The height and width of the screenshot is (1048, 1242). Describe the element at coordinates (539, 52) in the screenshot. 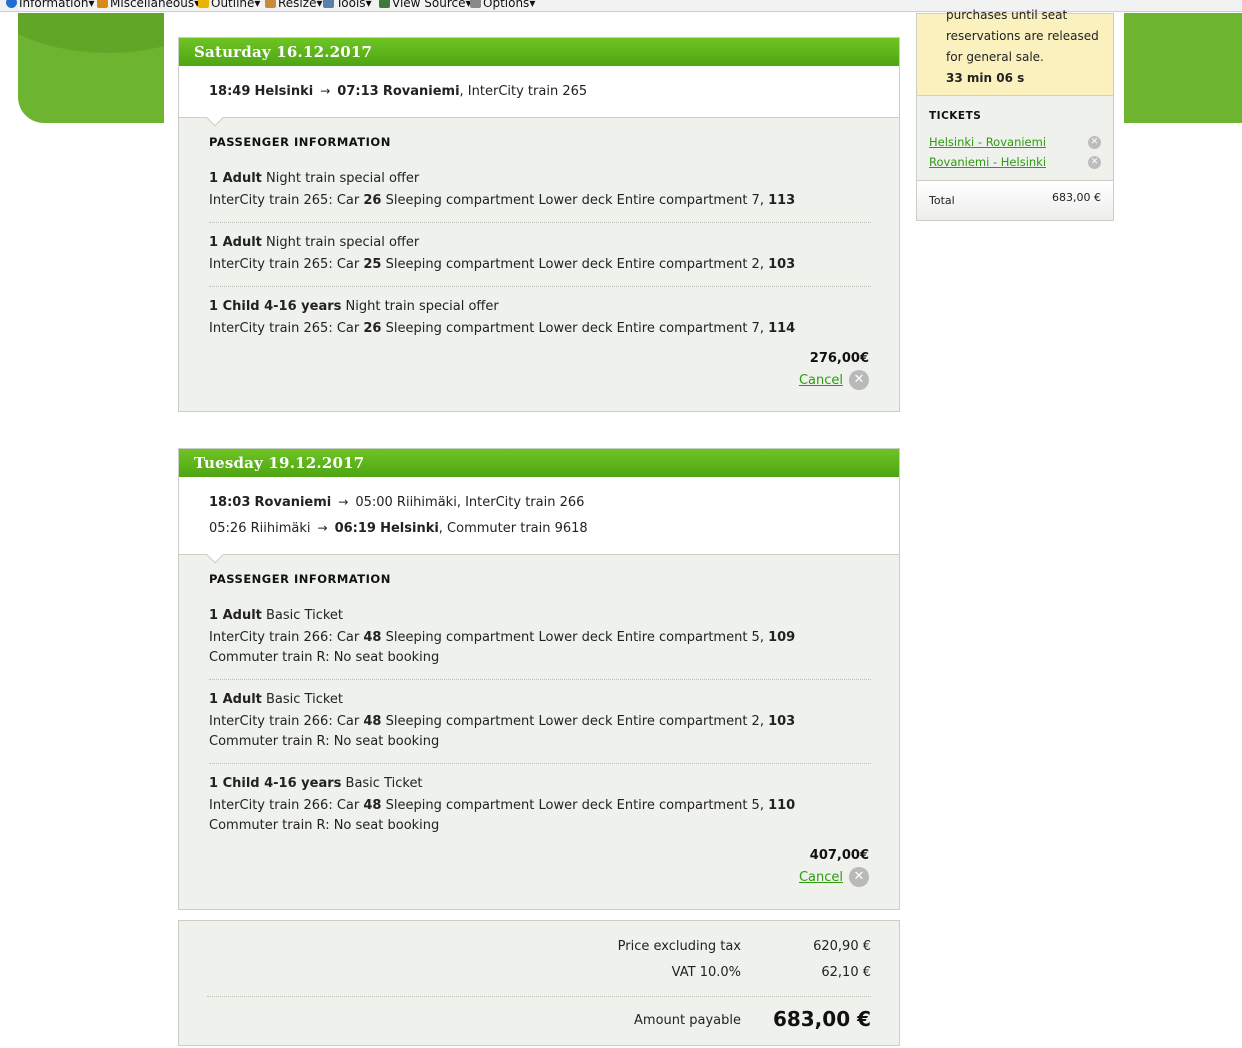

I see `journey-date: Saturday 16.12.2017` at that location.